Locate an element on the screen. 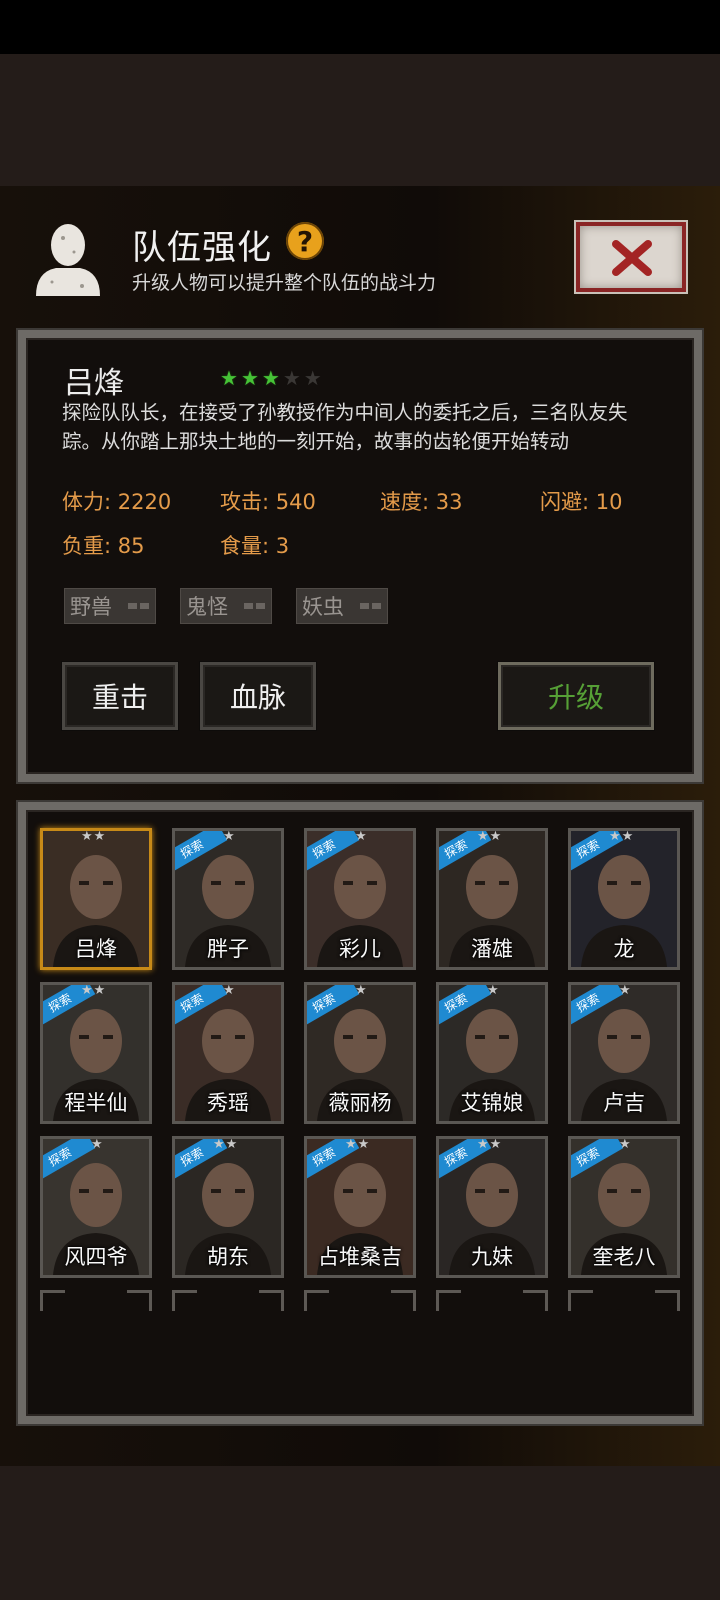 The width and height of the screenshot is (720, 1600). stat-food: 食量: 3 is located at coordinates (255, 546).